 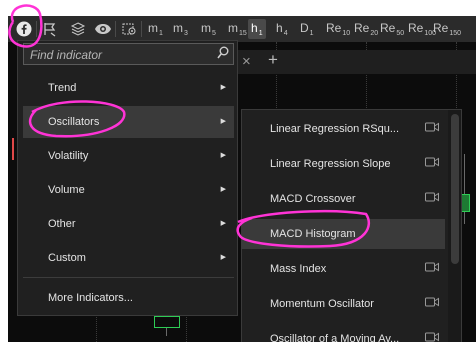 What do you see at coordinates (128, 277) in the screenshot?
I see `menu-divider` at bounding box center [128, 277].